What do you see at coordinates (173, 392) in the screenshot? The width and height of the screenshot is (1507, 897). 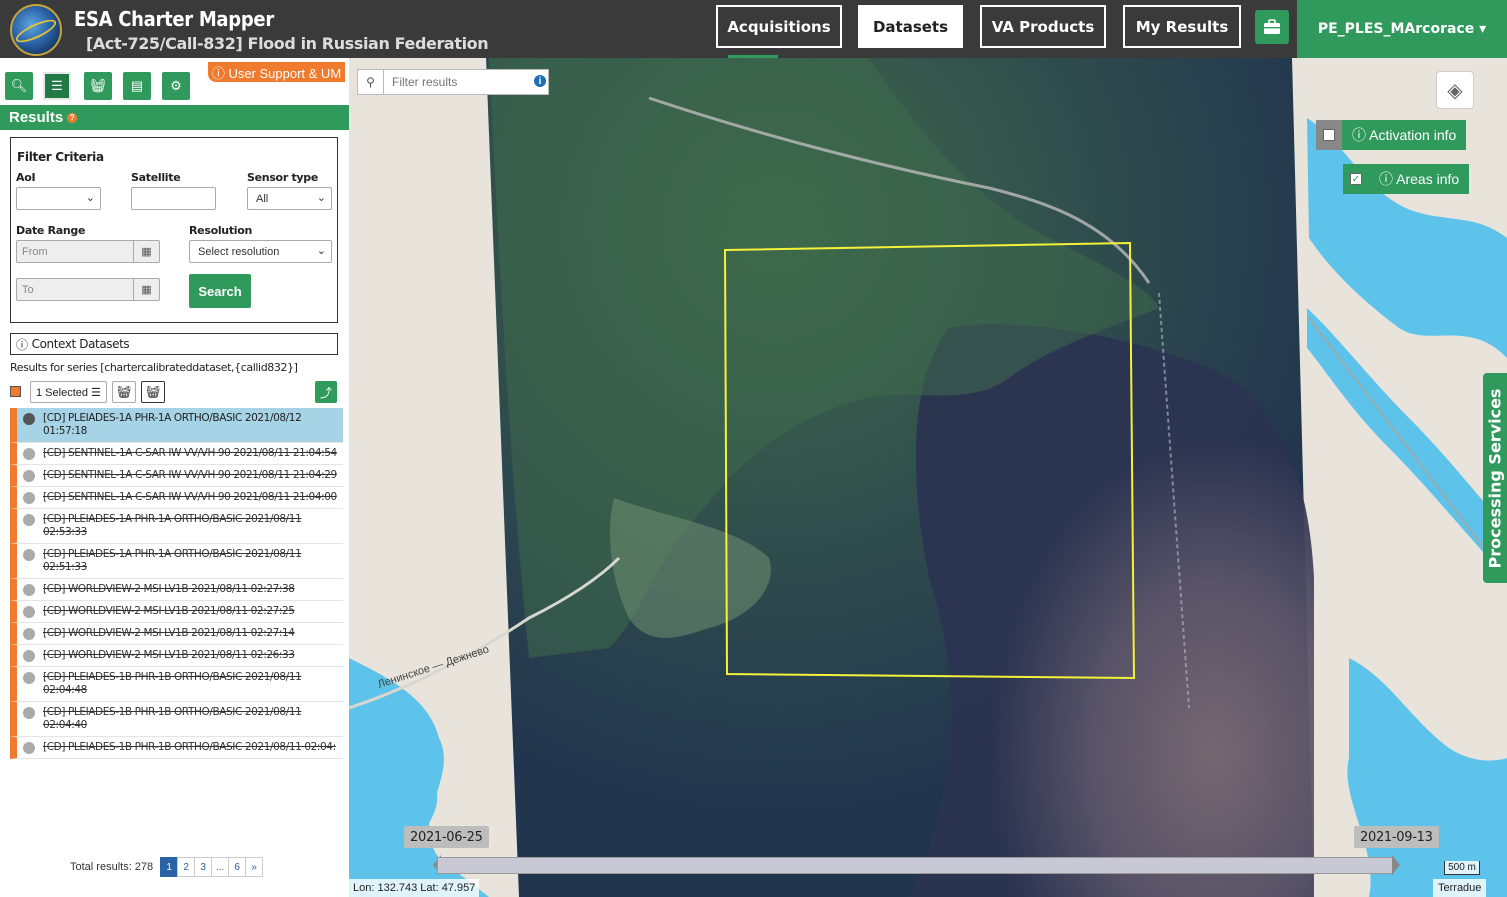 I see `selection-toolbar: 1 Selected ☰ 🧺︎ 🧺︎ ⤴` at bounding box center [173, 392].